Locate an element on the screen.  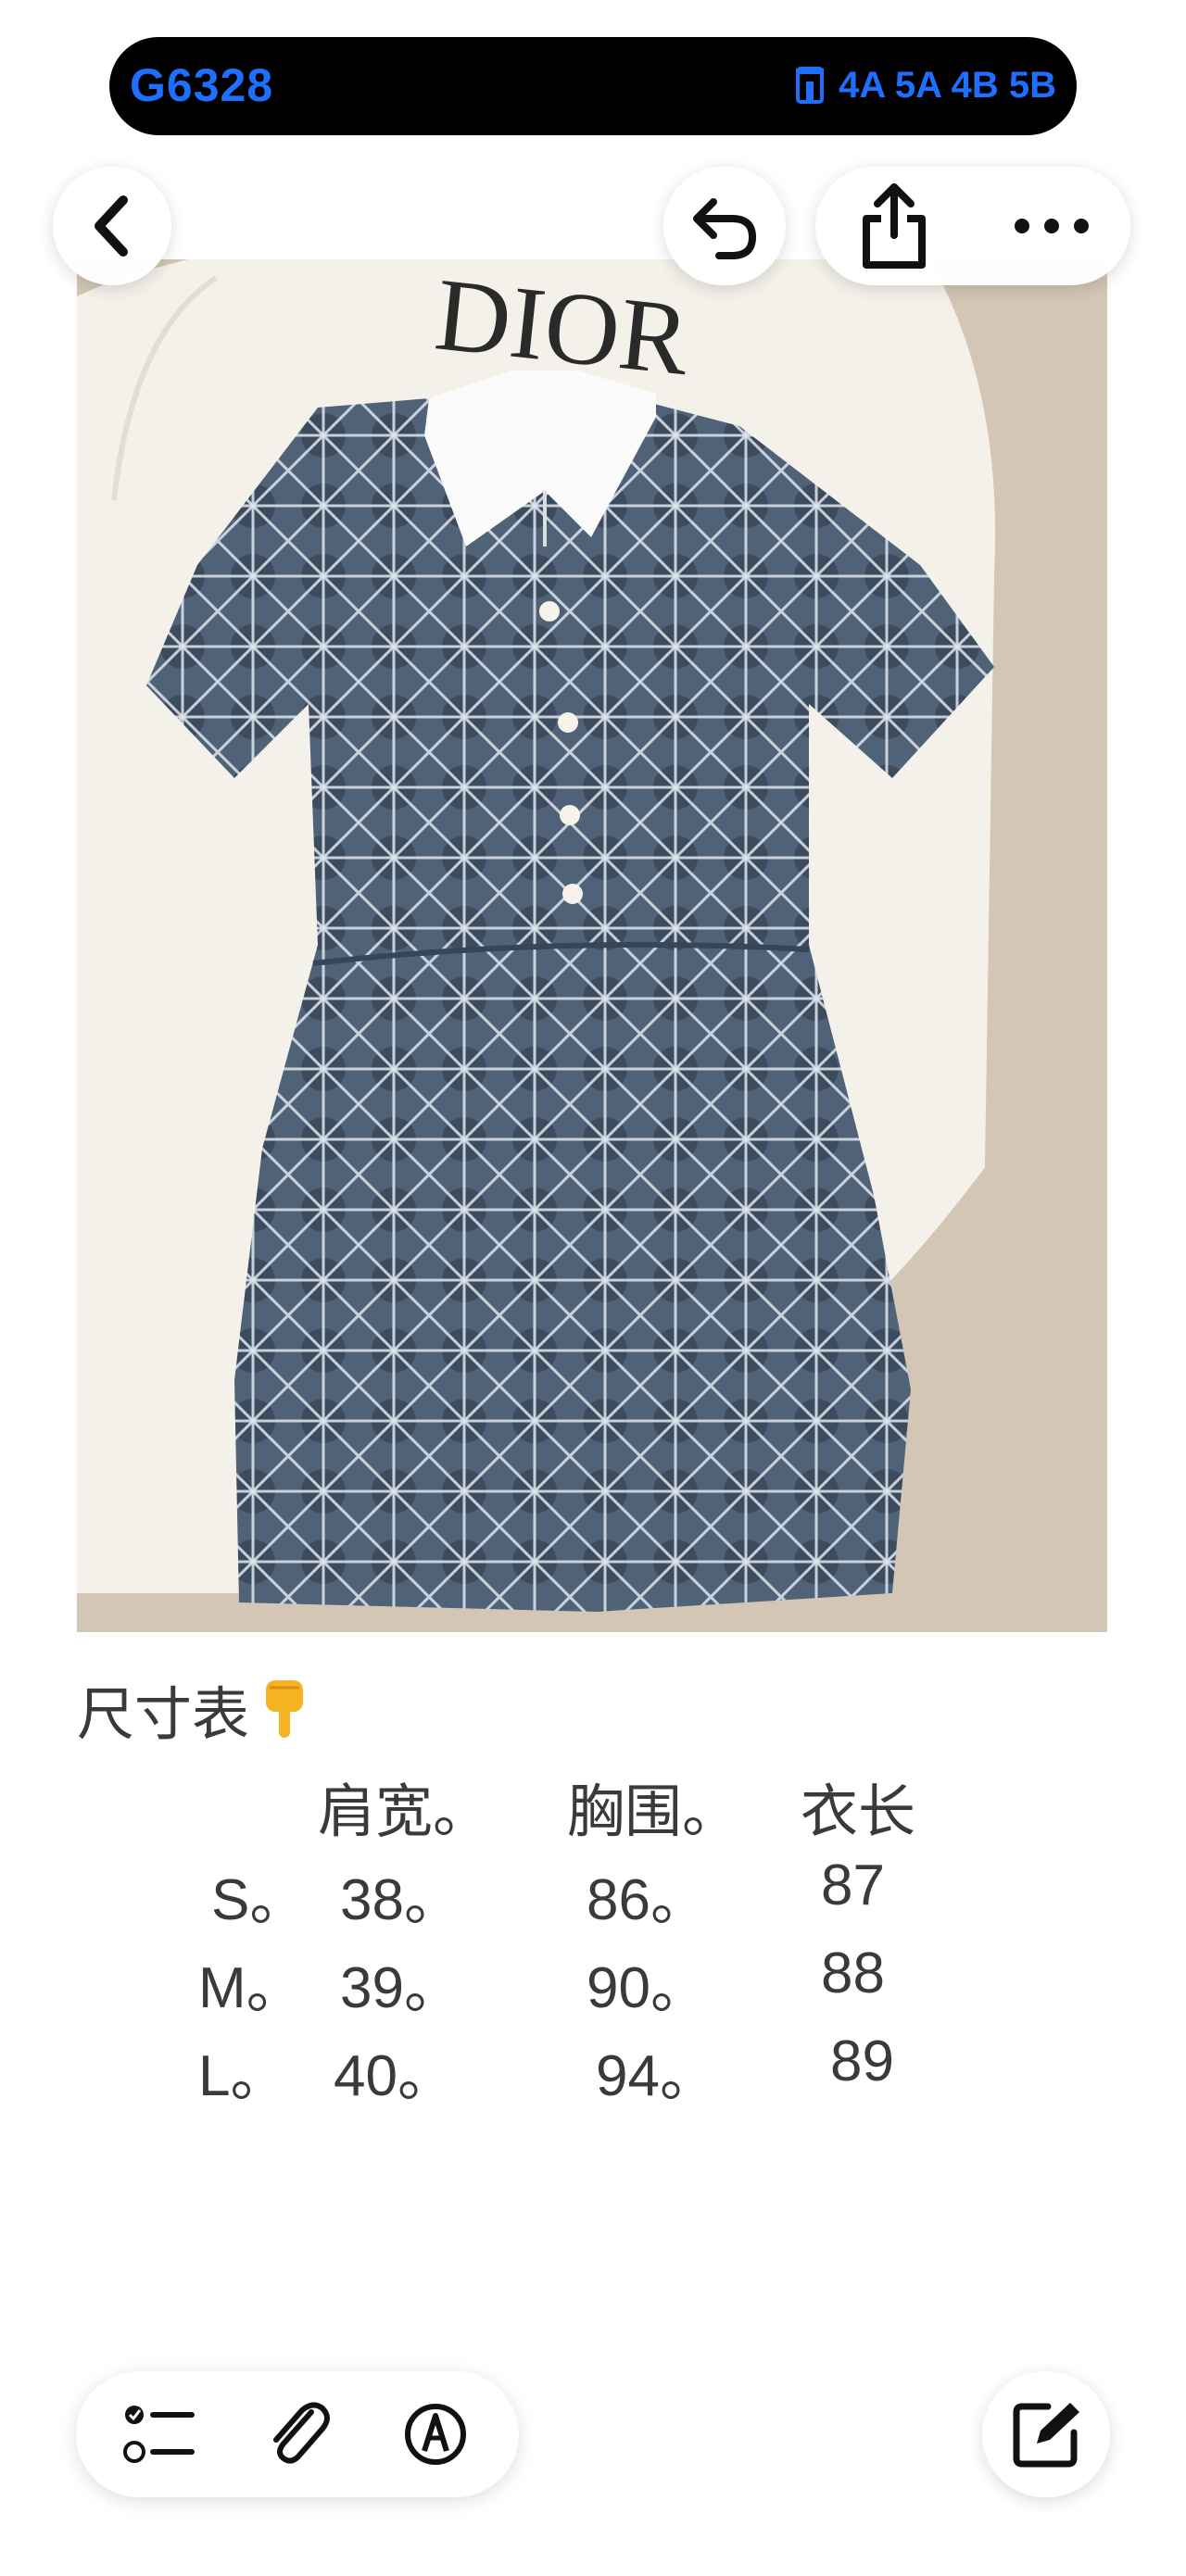
checklist-button is located at coordinates (159, 2434).